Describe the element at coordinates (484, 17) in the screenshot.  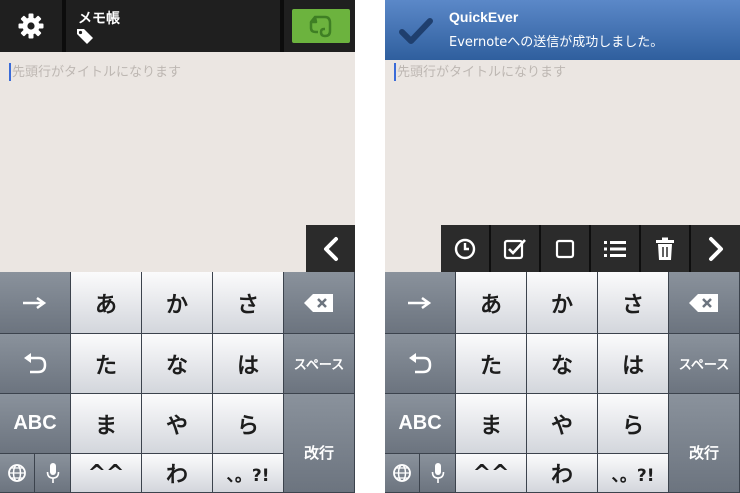
I see `notification-app-name: QuickEver` at that location.